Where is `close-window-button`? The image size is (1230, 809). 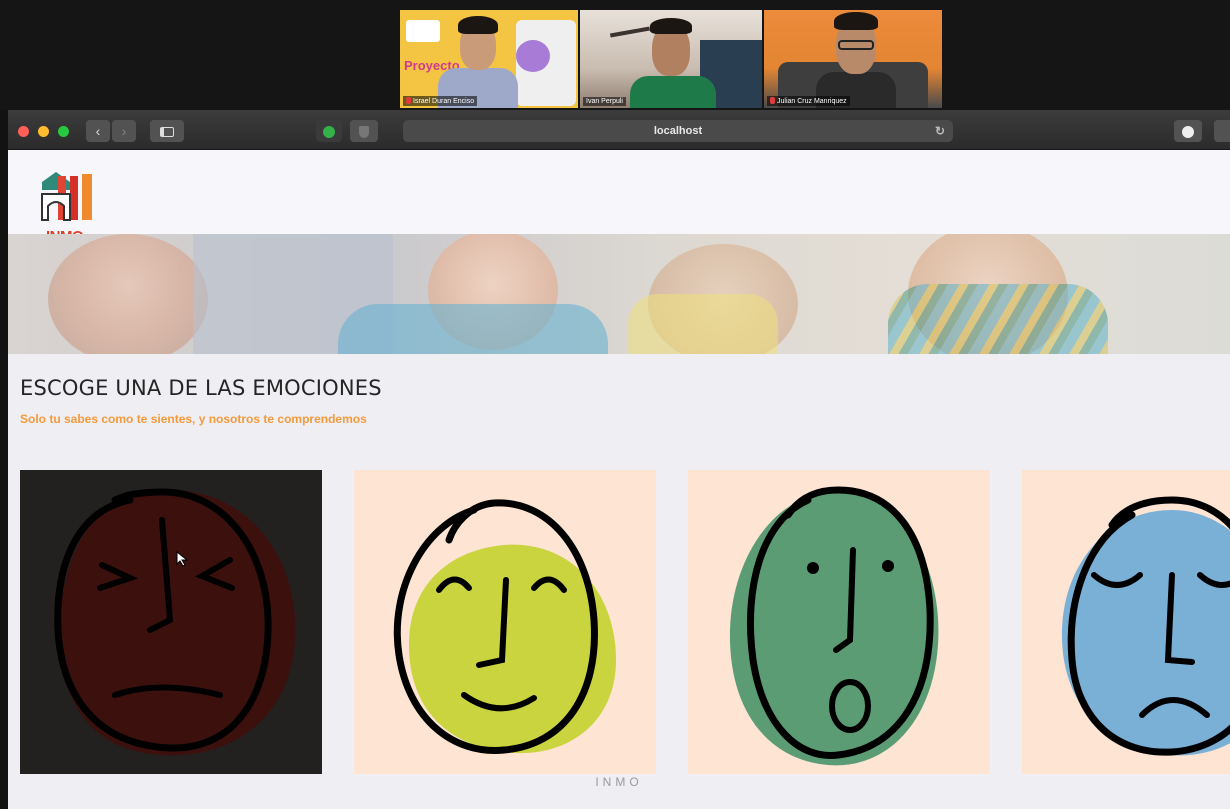 close-window-button is located at coordinates (23, 131).